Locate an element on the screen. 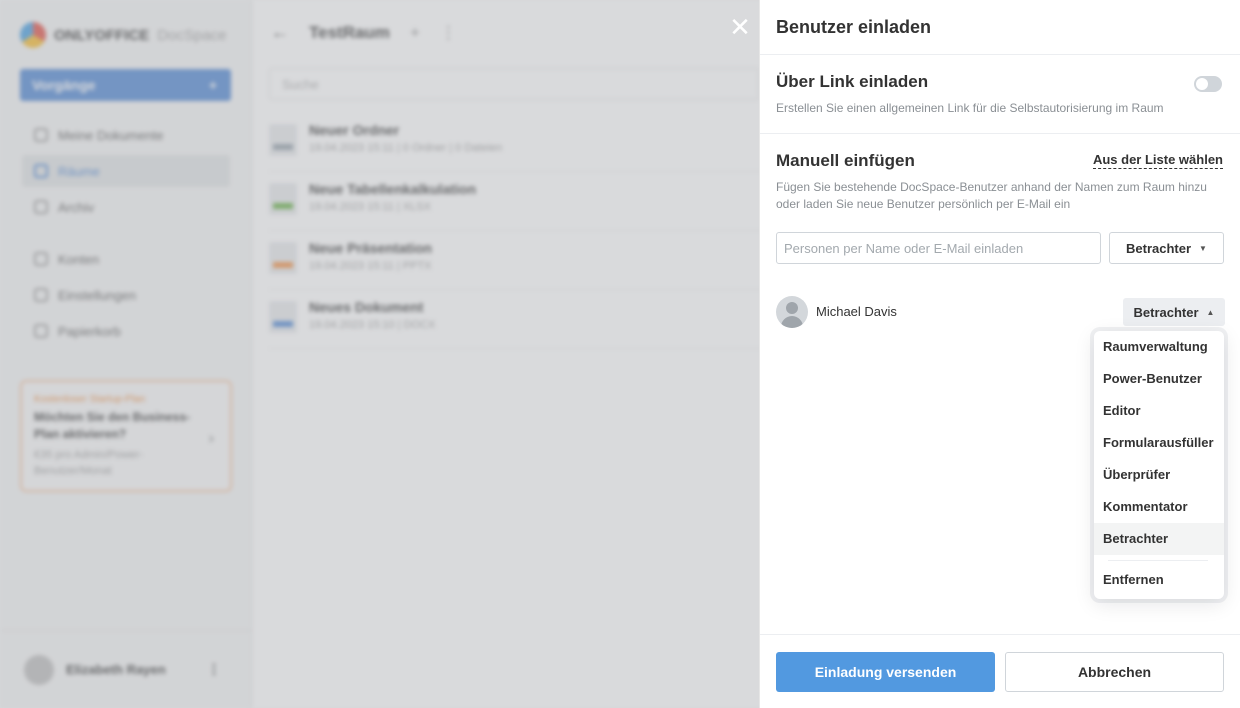 The width and height of the screenshot is (1240, 708). caret-up-icon: ▲ is located at coordinates (1210, 312).